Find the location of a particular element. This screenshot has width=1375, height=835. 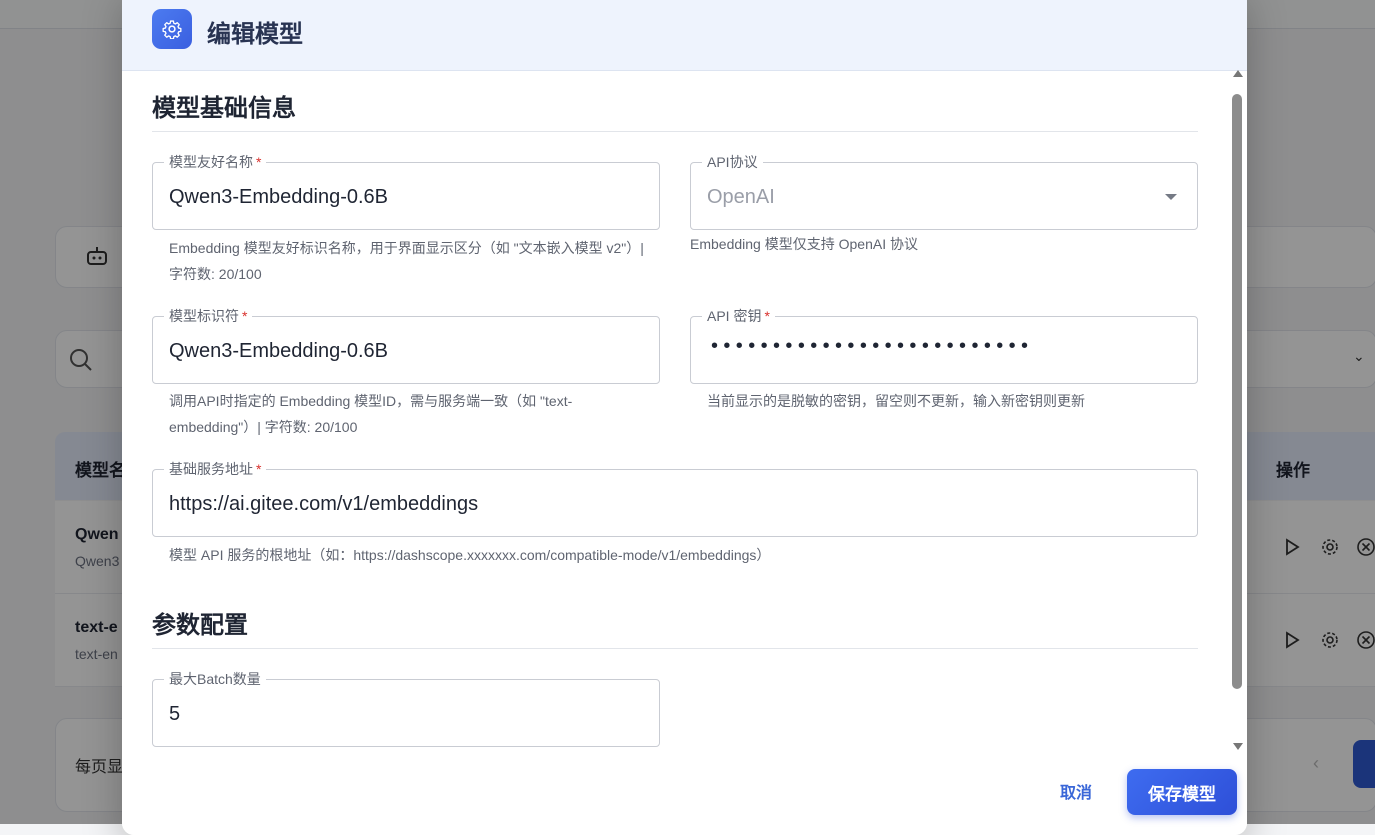

dialog-footer: 取消 保存模型 is located at coordinates (684, 796).